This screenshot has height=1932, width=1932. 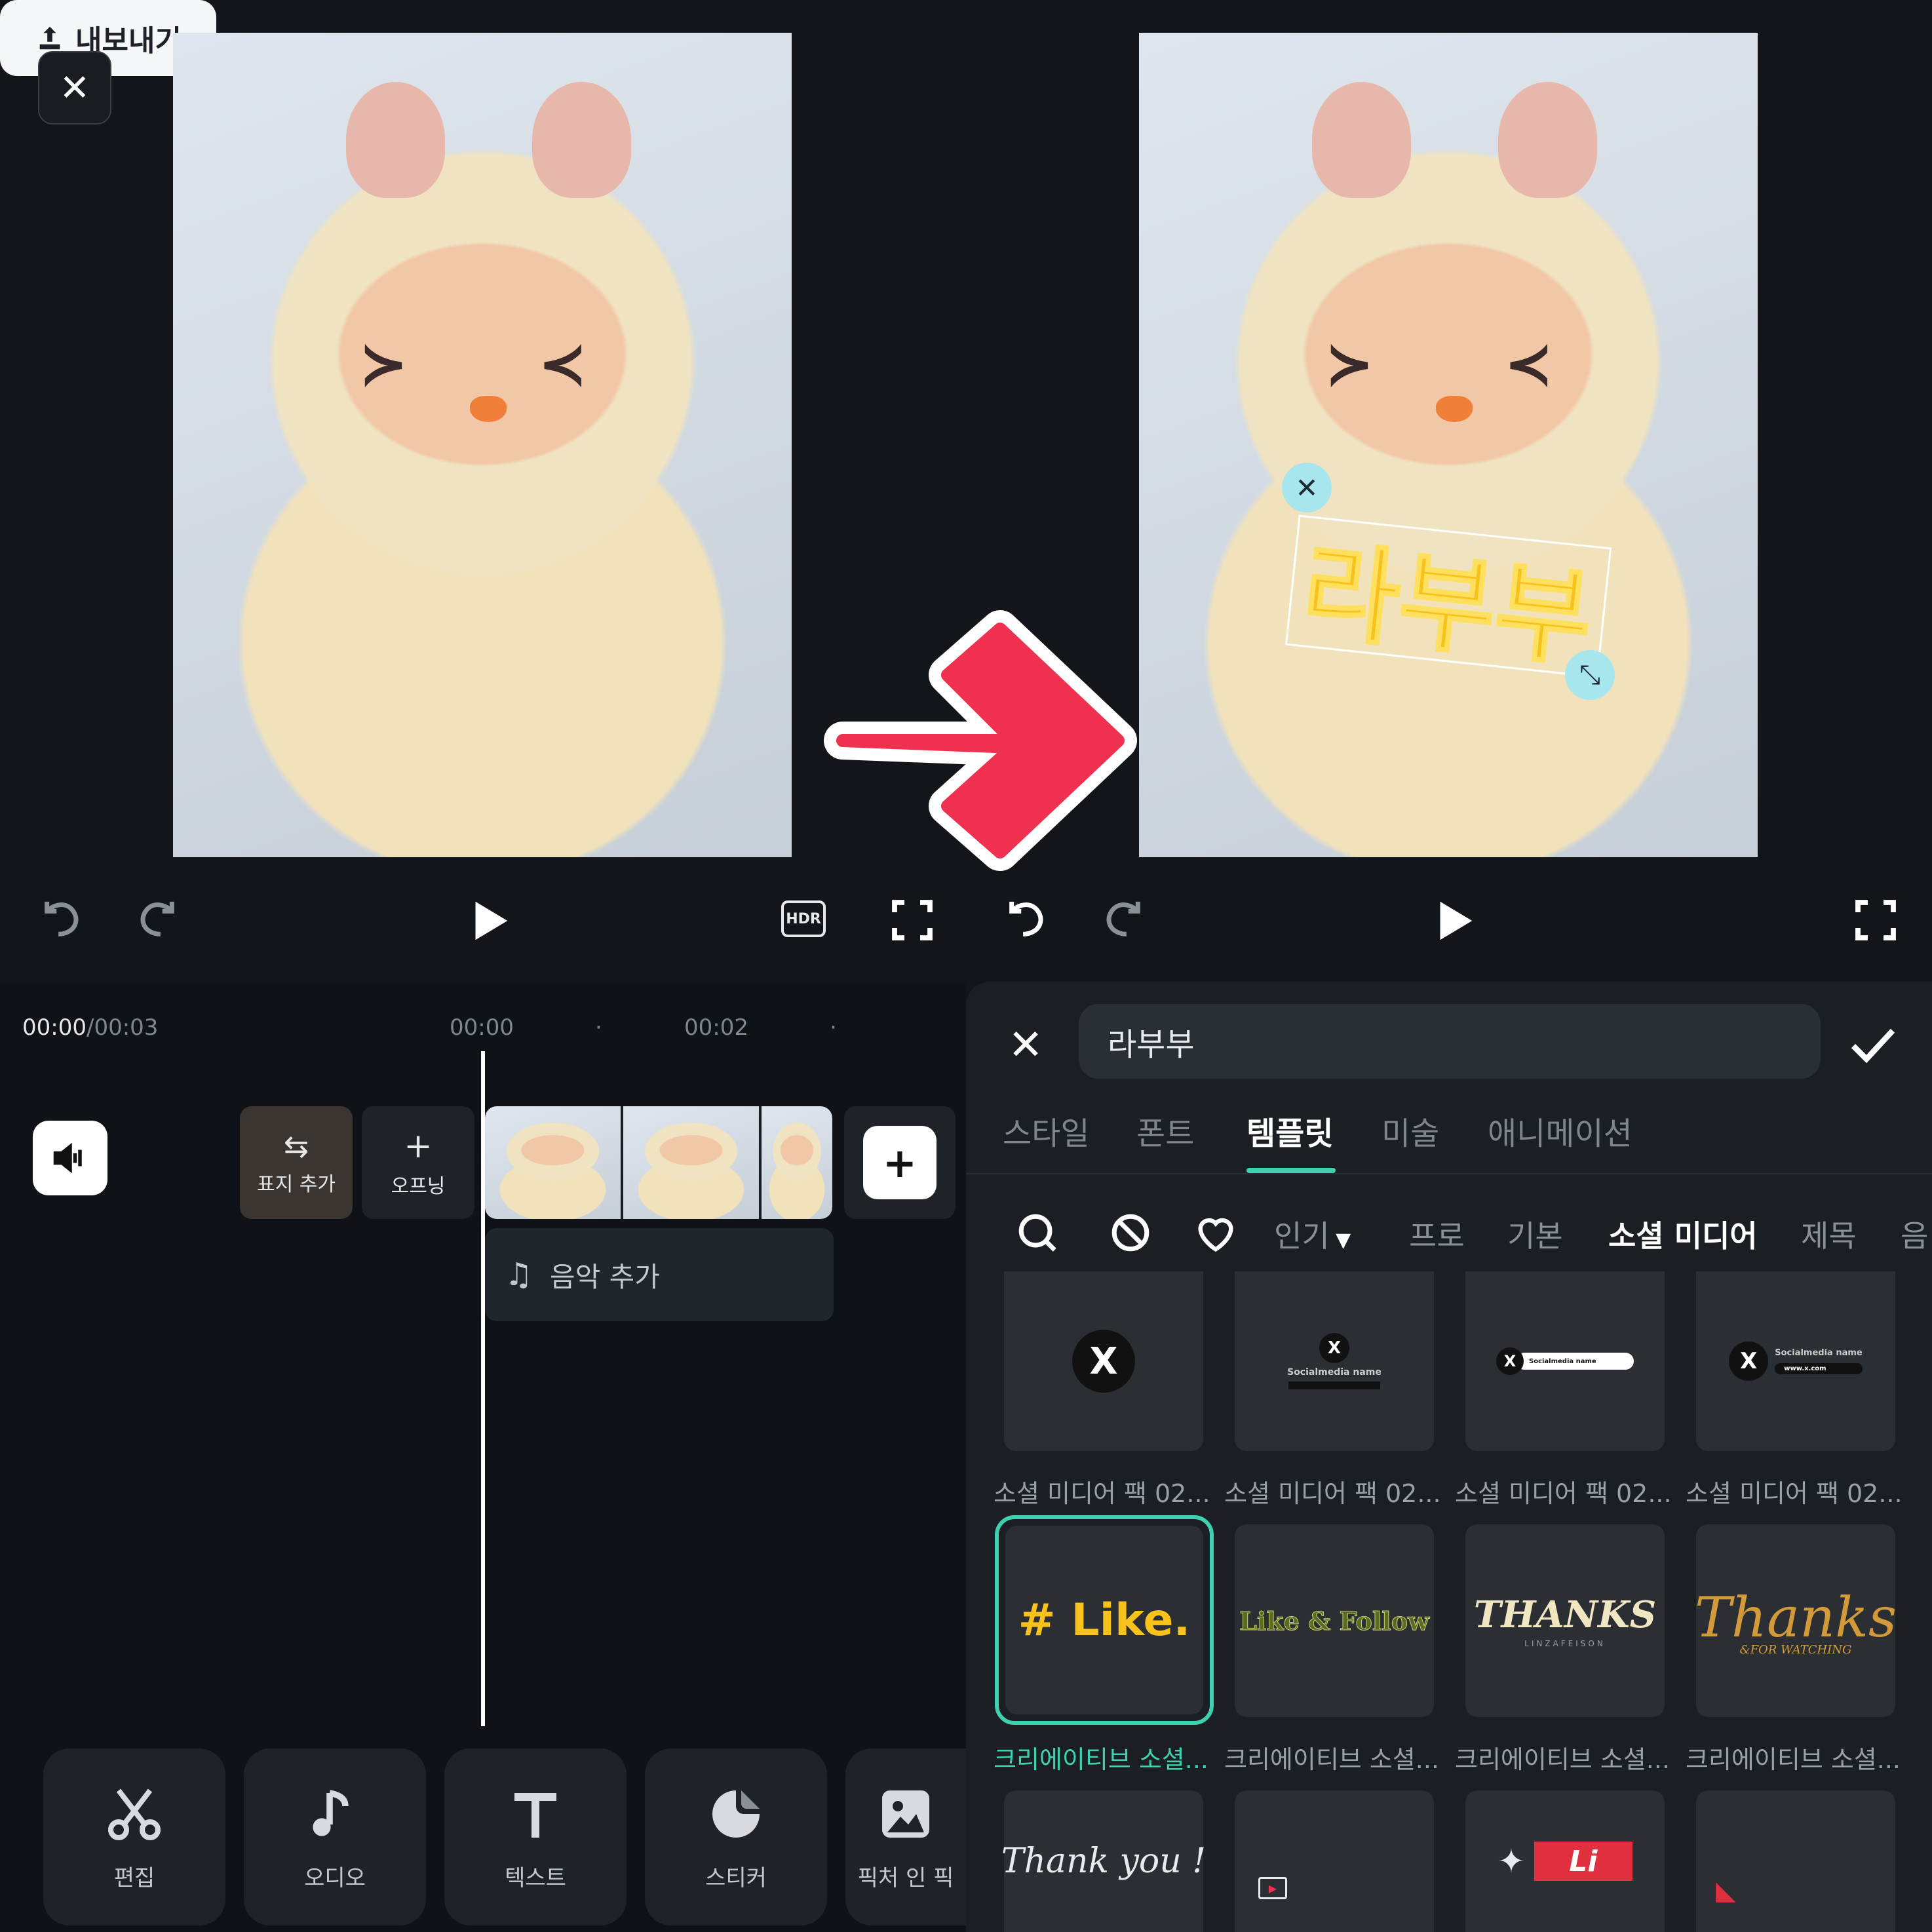 What do you see at coordinates (134, 1877) in the screenshot?
I see `edit-tool-label: 편집` at bounding box center [134, 1877].